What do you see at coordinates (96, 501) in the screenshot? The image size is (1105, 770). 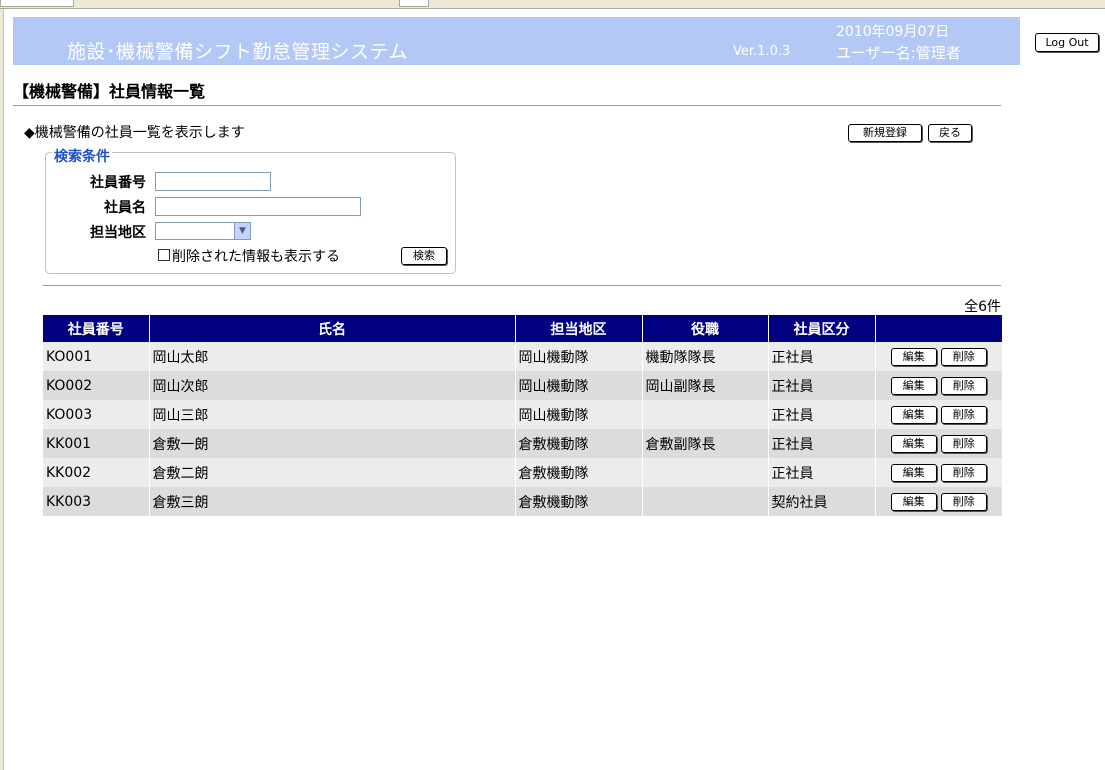 I see `cell-employee-number: KK003` at bounding box center [96, 501].